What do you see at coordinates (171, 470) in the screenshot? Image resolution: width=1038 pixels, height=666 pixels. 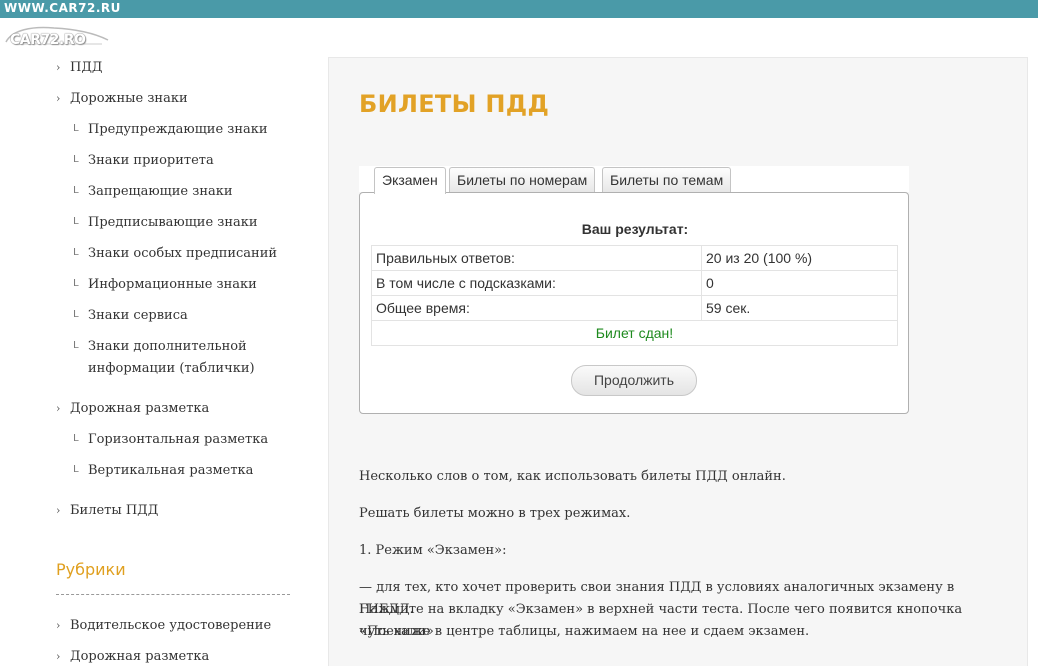 I see `sidebar-item-label: Вертикальная разметка` at bounding box center [171, 470].